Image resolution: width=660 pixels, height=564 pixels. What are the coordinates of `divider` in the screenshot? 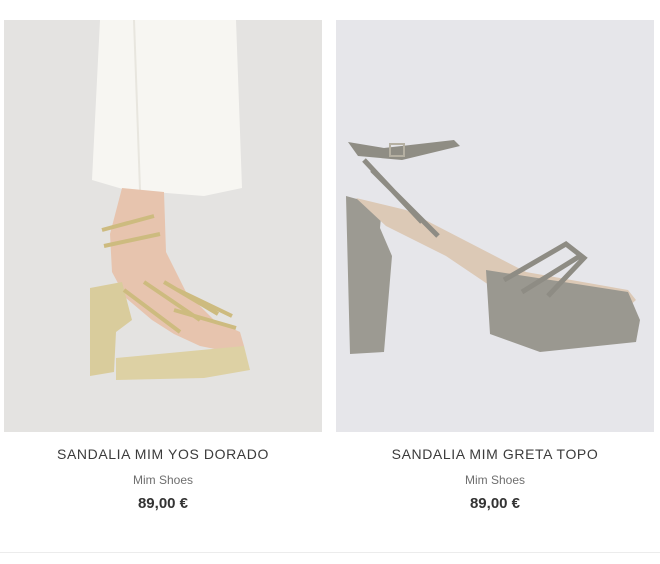 It's located at (330, 552).